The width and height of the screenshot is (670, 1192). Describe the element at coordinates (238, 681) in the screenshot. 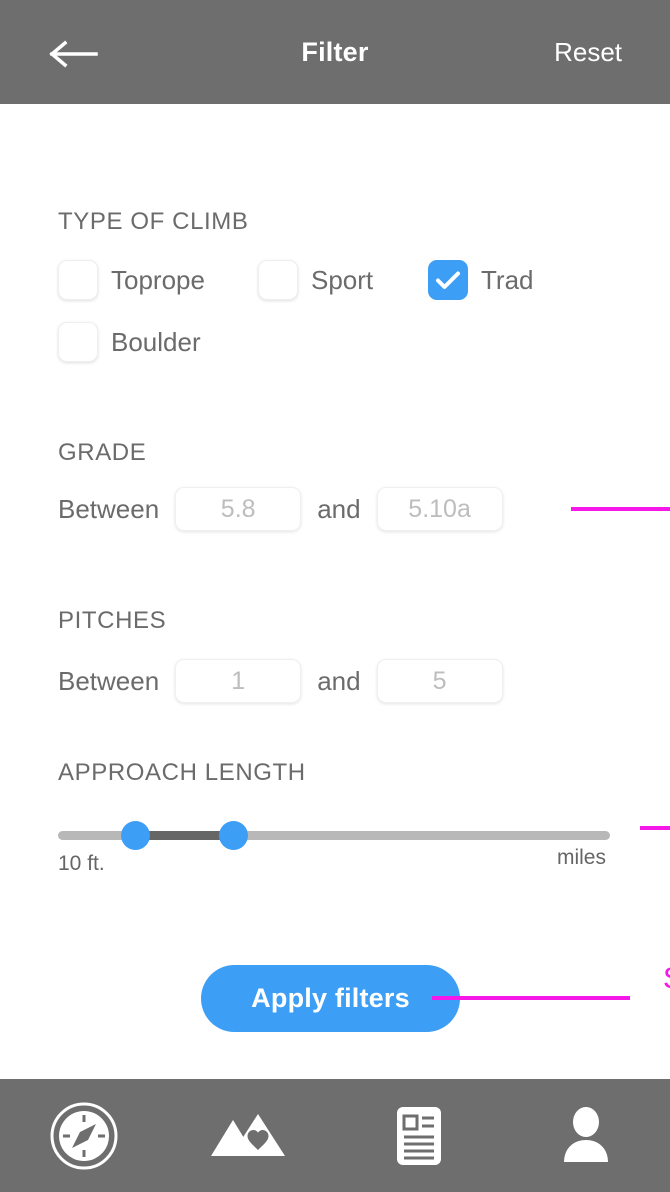

I see `pitches-min-input` at that location.